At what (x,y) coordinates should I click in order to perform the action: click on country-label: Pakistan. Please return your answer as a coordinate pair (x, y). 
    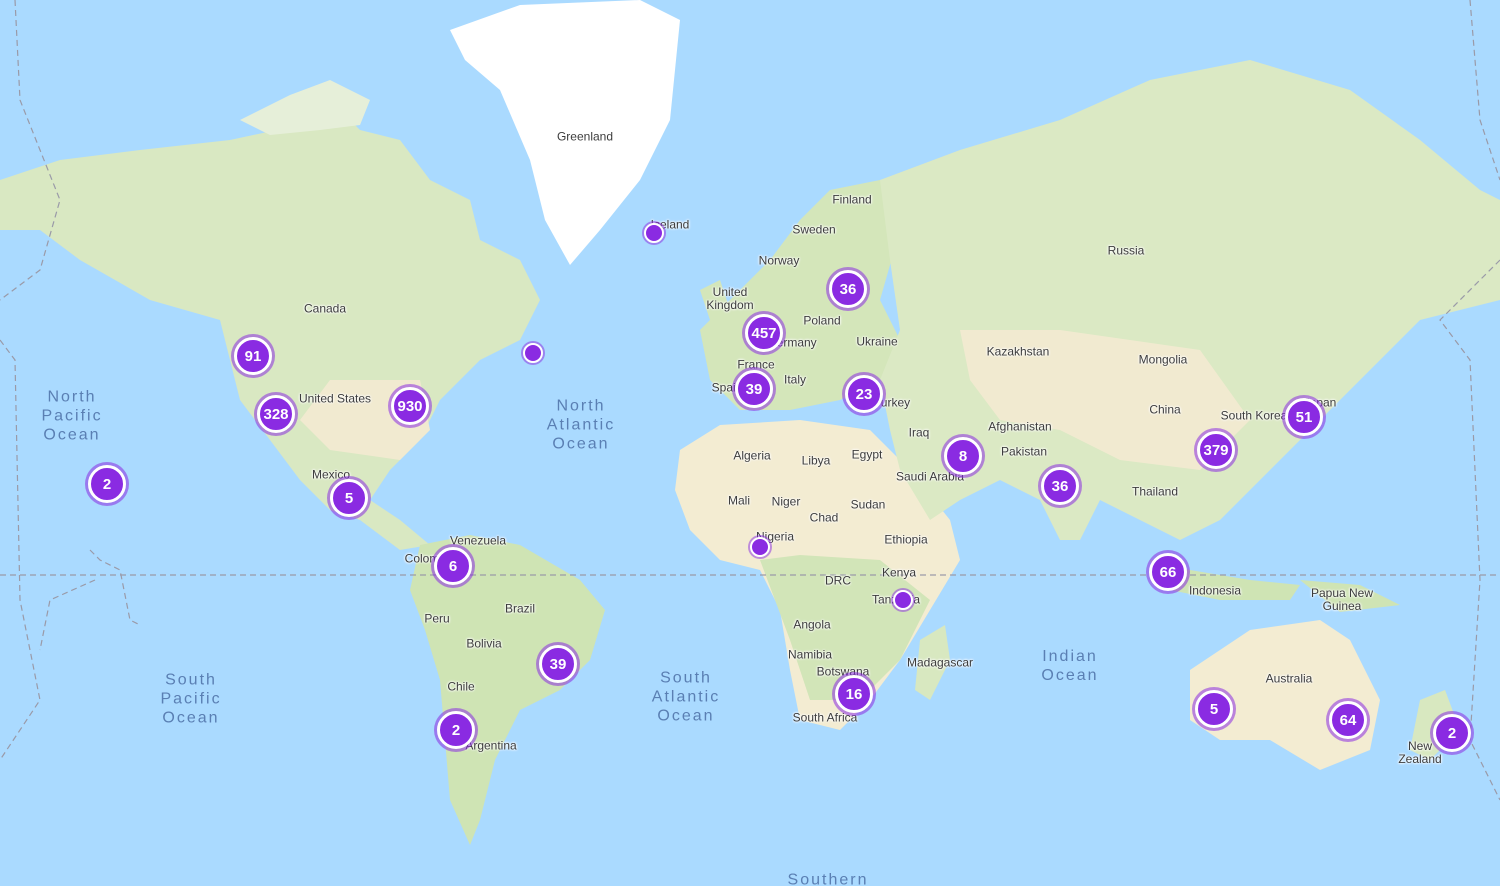
    Looking at the image, I should click on (1024, 452).